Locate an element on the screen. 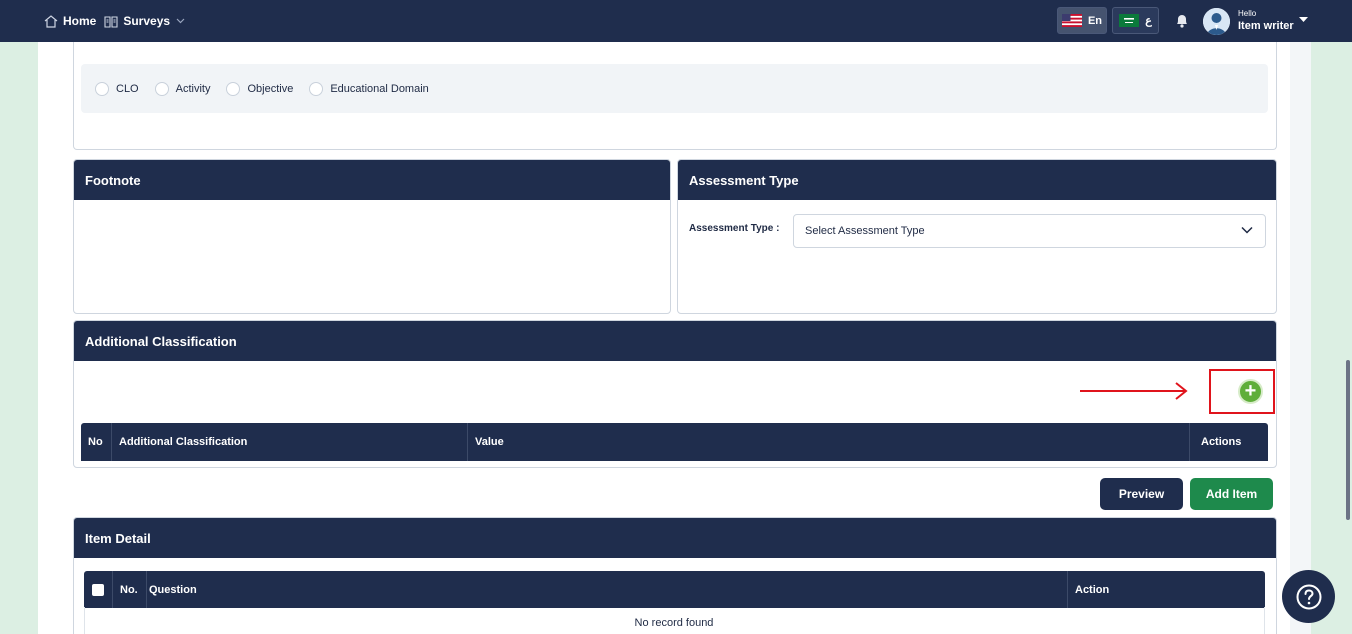 This screenshot has height=634, width=1352. nav-surveys-label: Surveys is located at coordinates (147, 21).